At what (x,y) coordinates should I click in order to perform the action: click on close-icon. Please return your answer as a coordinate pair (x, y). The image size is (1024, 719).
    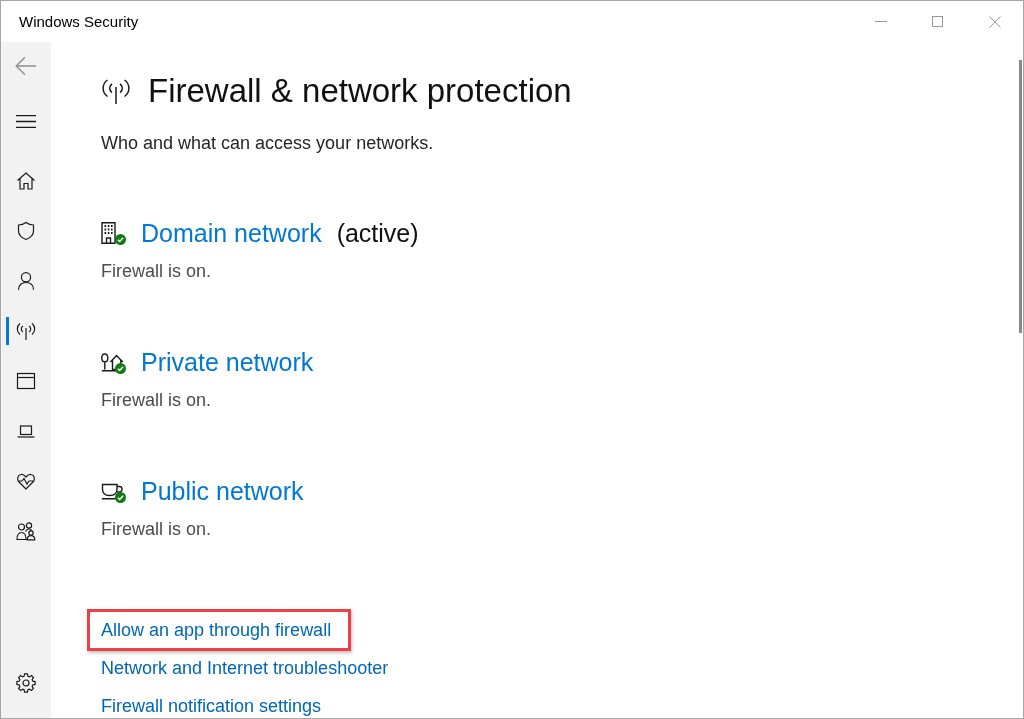
    Looking at the image, I should click on (994, 21).